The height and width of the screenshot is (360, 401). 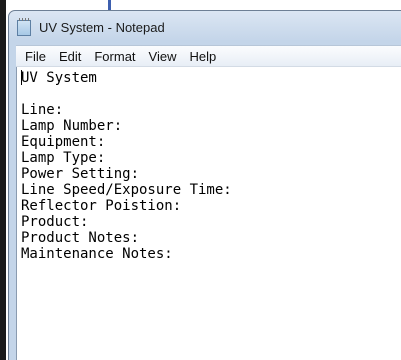 What do you see at coordinates (101, 206) in the screenshot?
I see `editor-line-9: Reflector Poistion:` at bounding box center [101, 206].